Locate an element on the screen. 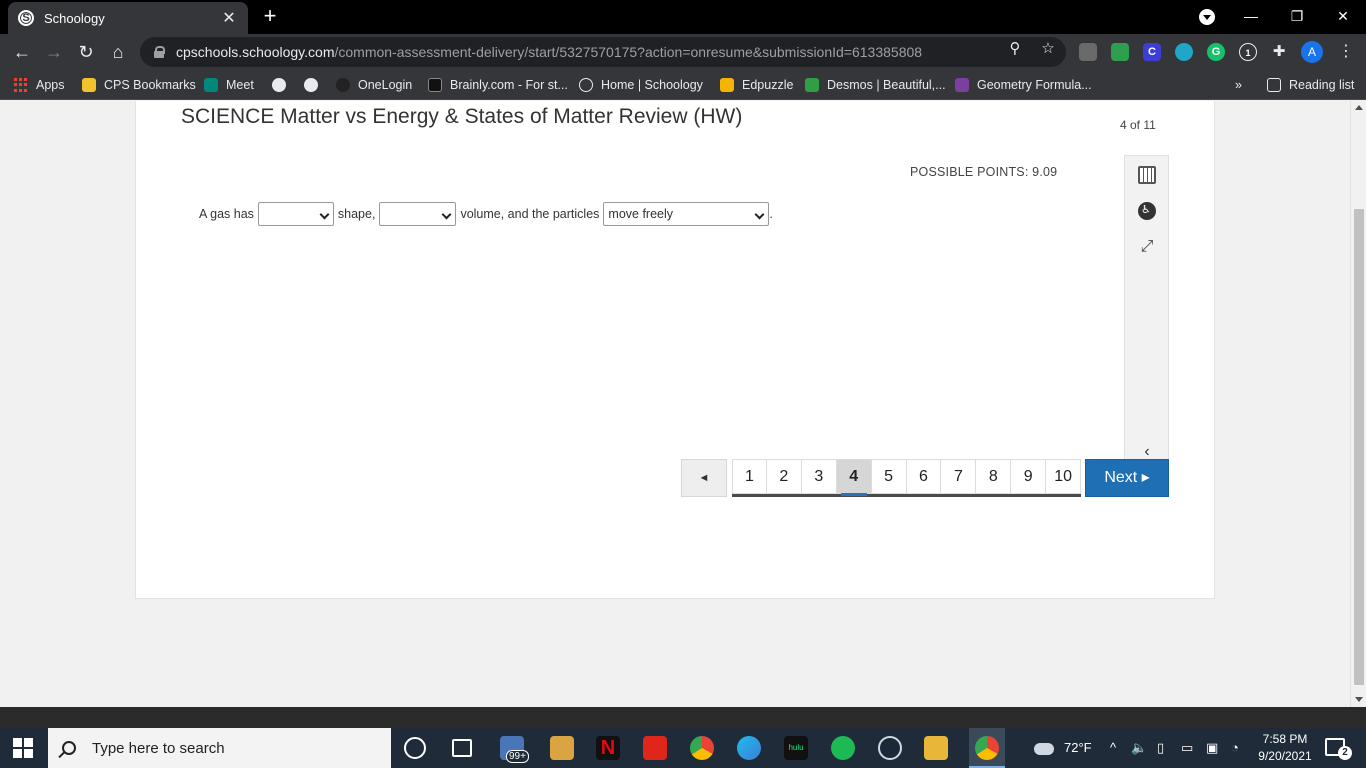 Image resolution: width=1366 pixels, height=768 pixels. bookmark-cps: CPS Bookmarks is located at coordinates (139, 85).